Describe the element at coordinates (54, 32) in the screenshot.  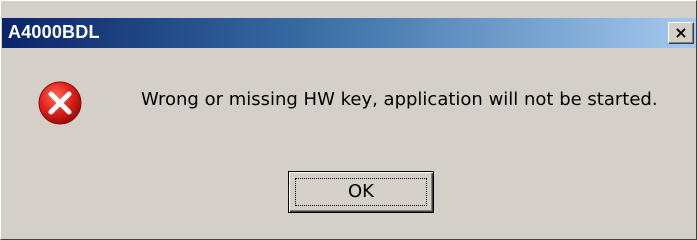
I see `window-title: A4000BDL` at that location.